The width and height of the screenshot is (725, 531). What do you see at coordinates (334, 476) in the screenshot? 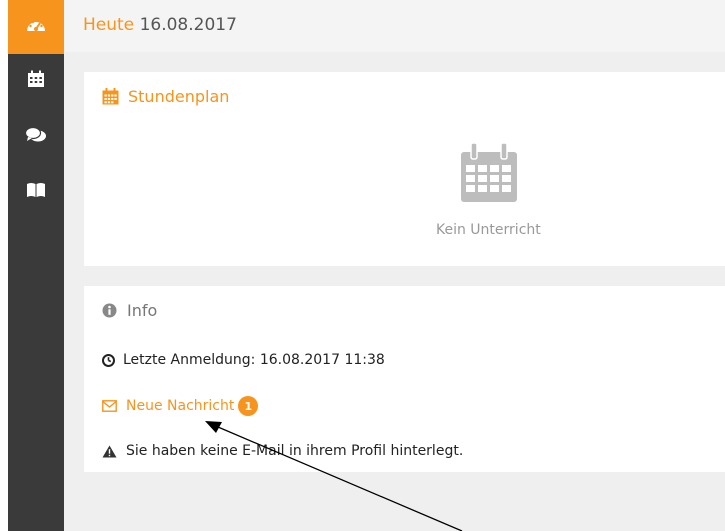
I see `annotation-arrow` at bounding box center [334, 476].